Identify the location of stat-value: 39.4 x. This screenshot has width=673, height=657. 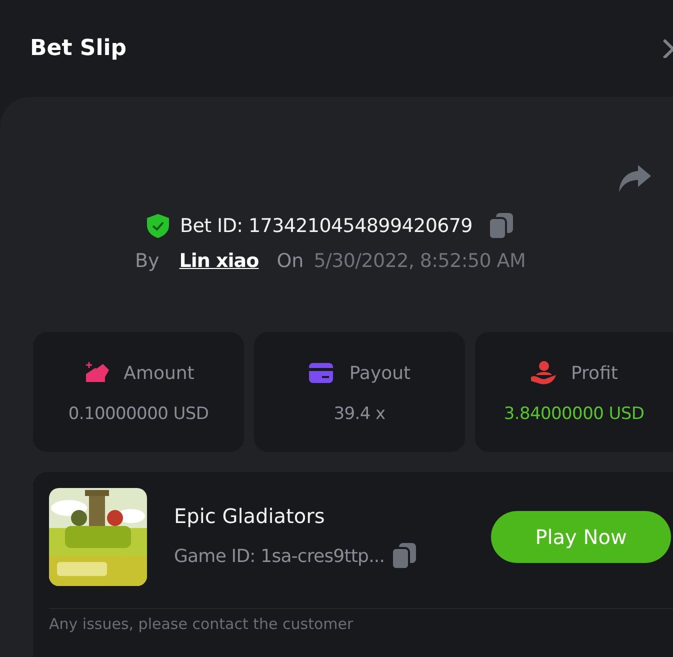
(360, 414).